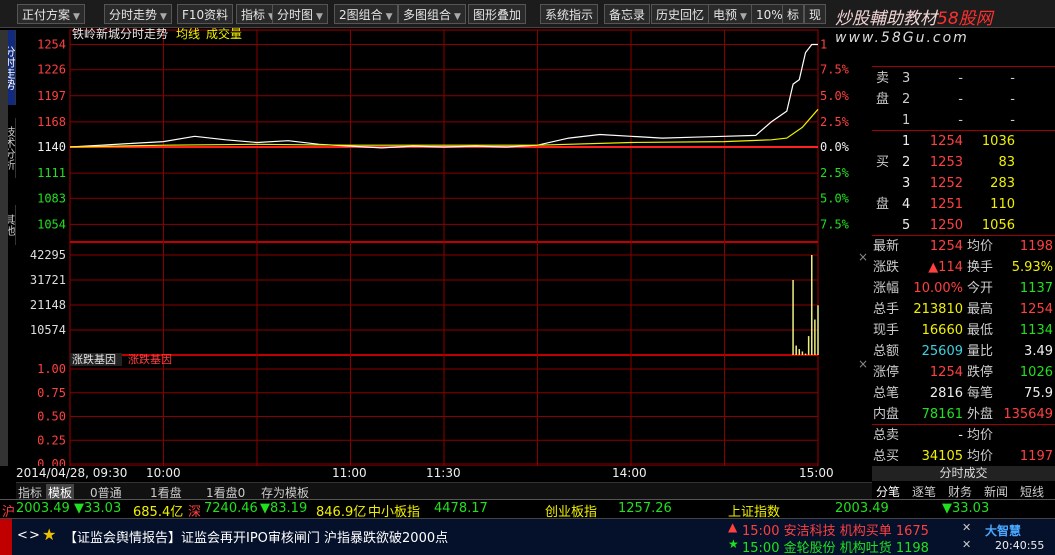 The height and width of the screenshot is (555, 1055). I want to click on pct-tick: 5.0%, so click(835, 96).